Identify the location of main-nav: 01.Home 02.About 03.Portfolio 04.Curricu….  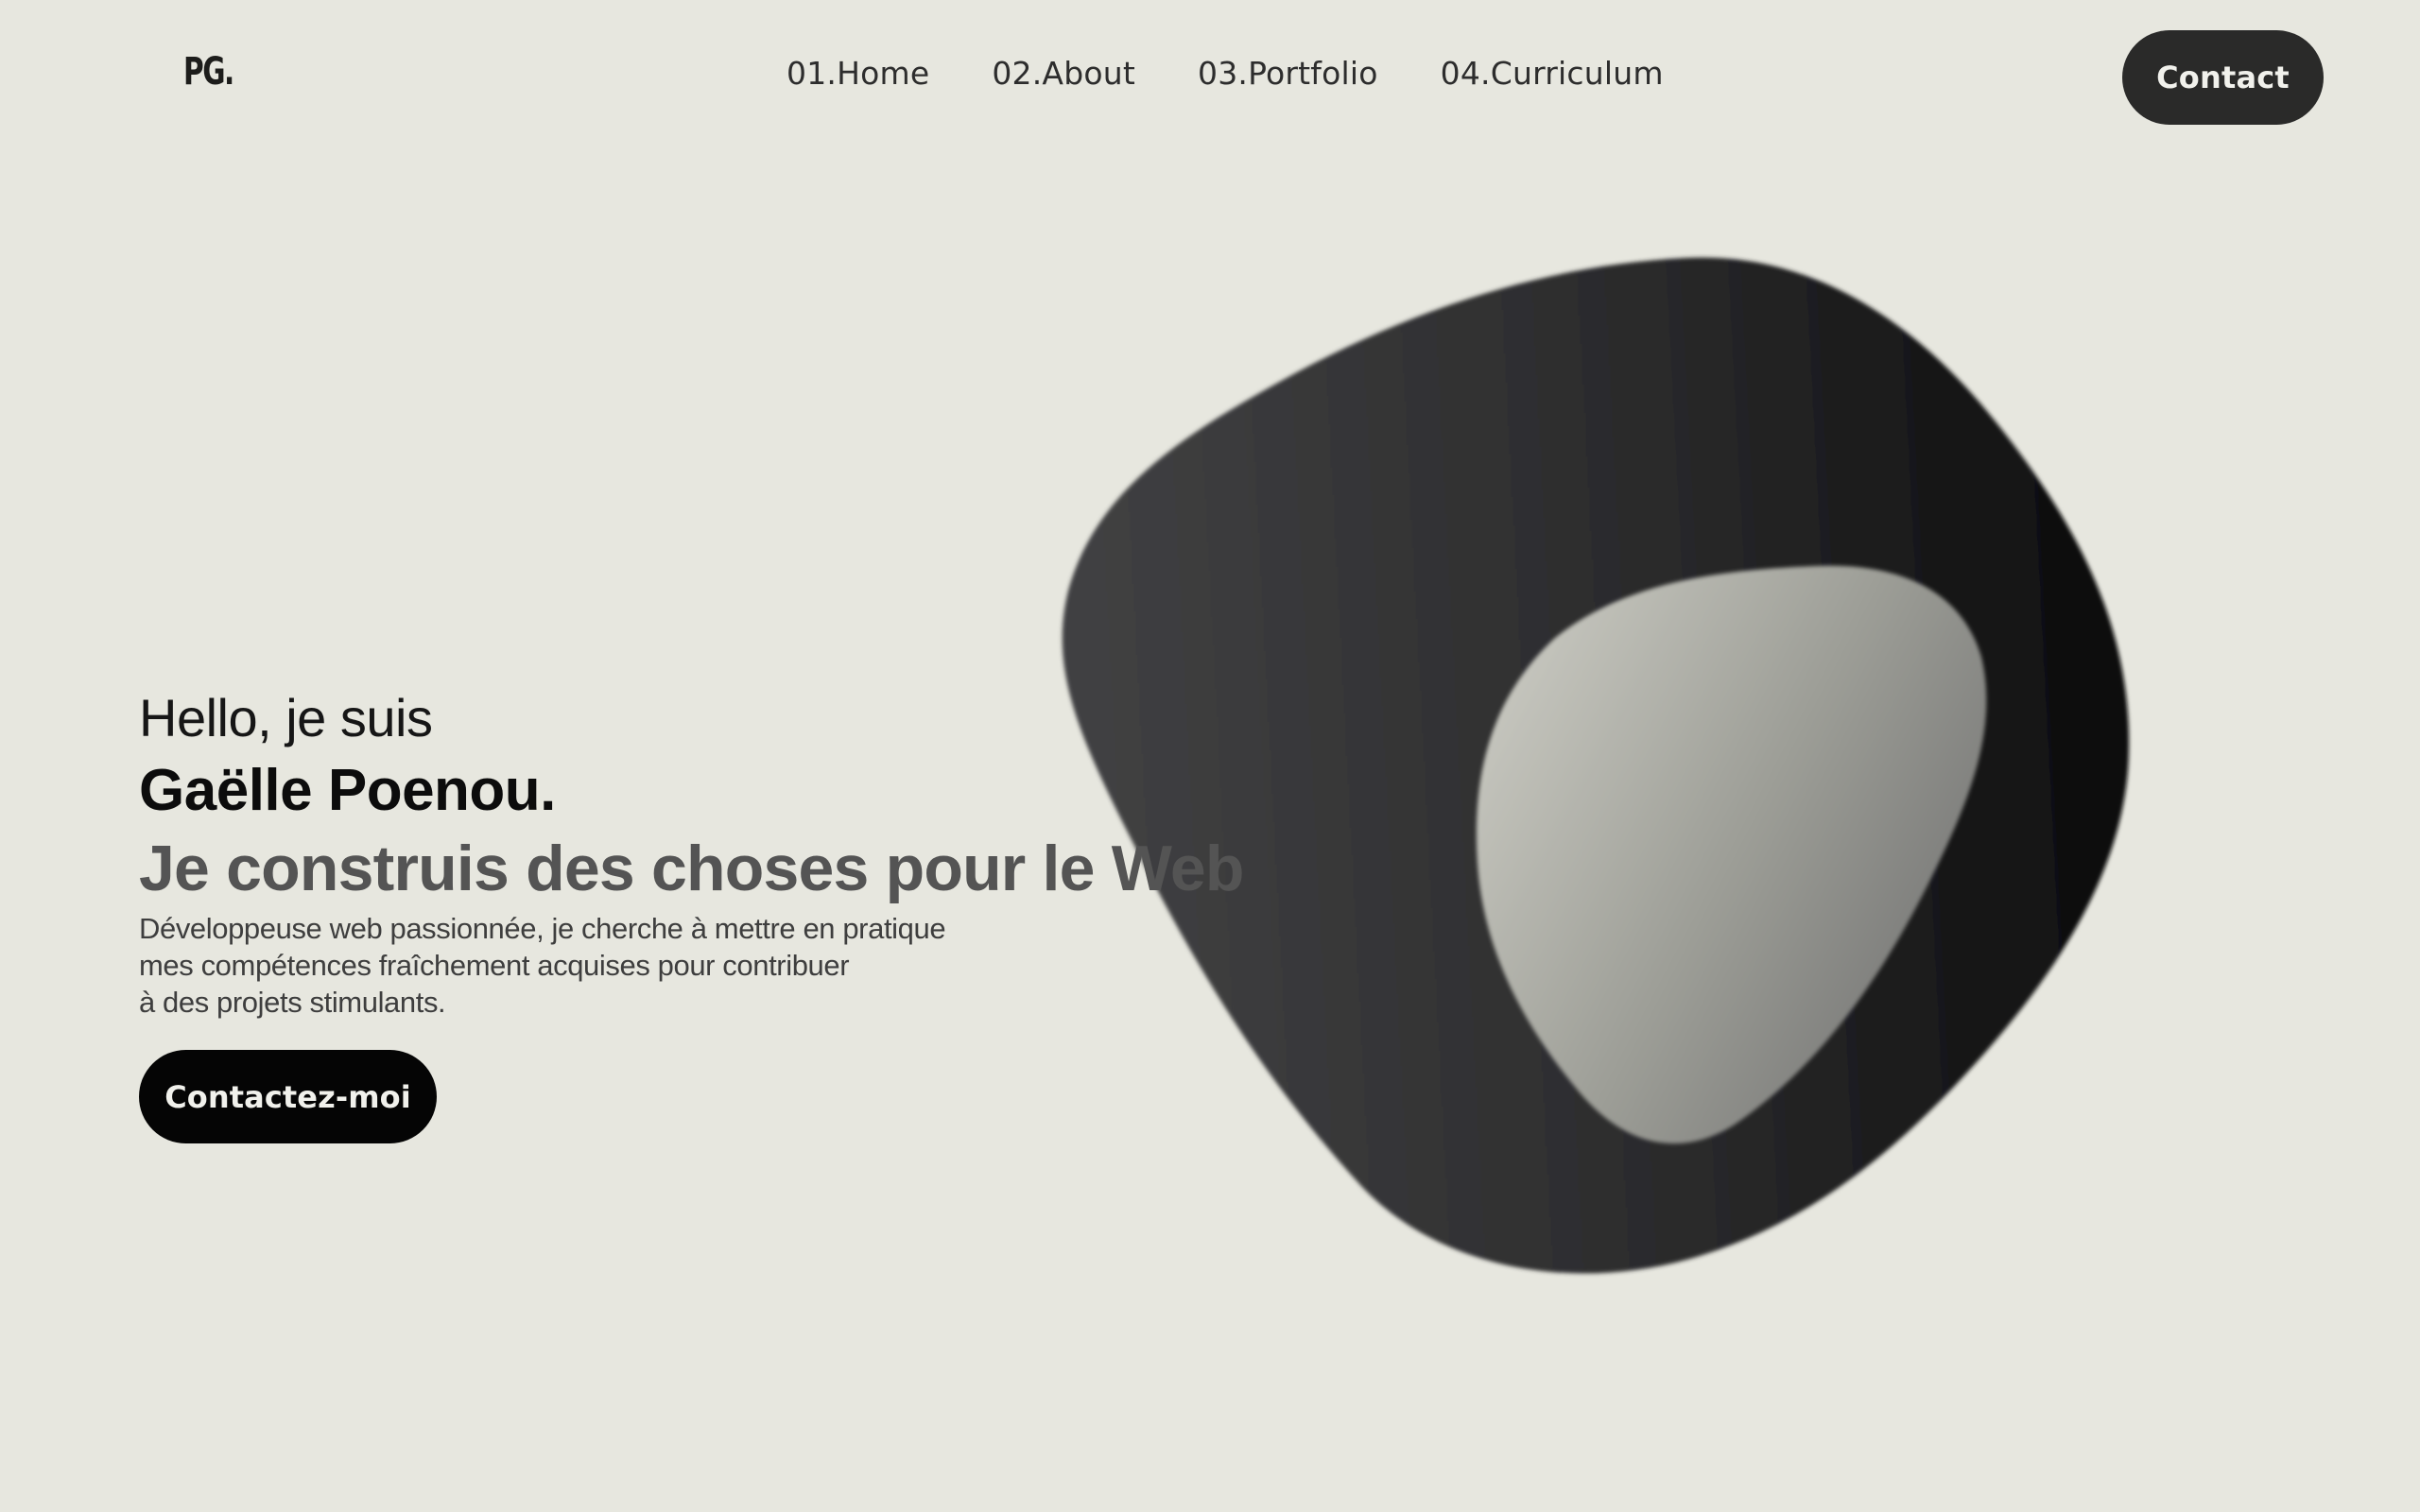
(1225, 74).